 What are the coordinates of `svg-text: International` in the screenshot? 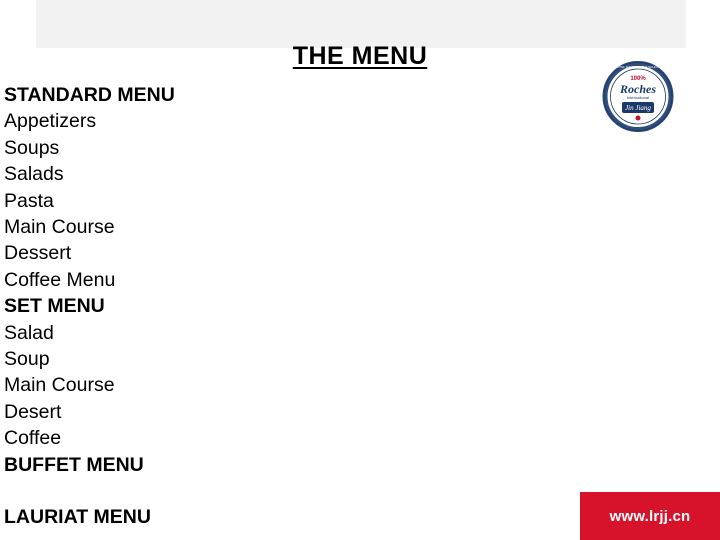 It's located at (638, 97).